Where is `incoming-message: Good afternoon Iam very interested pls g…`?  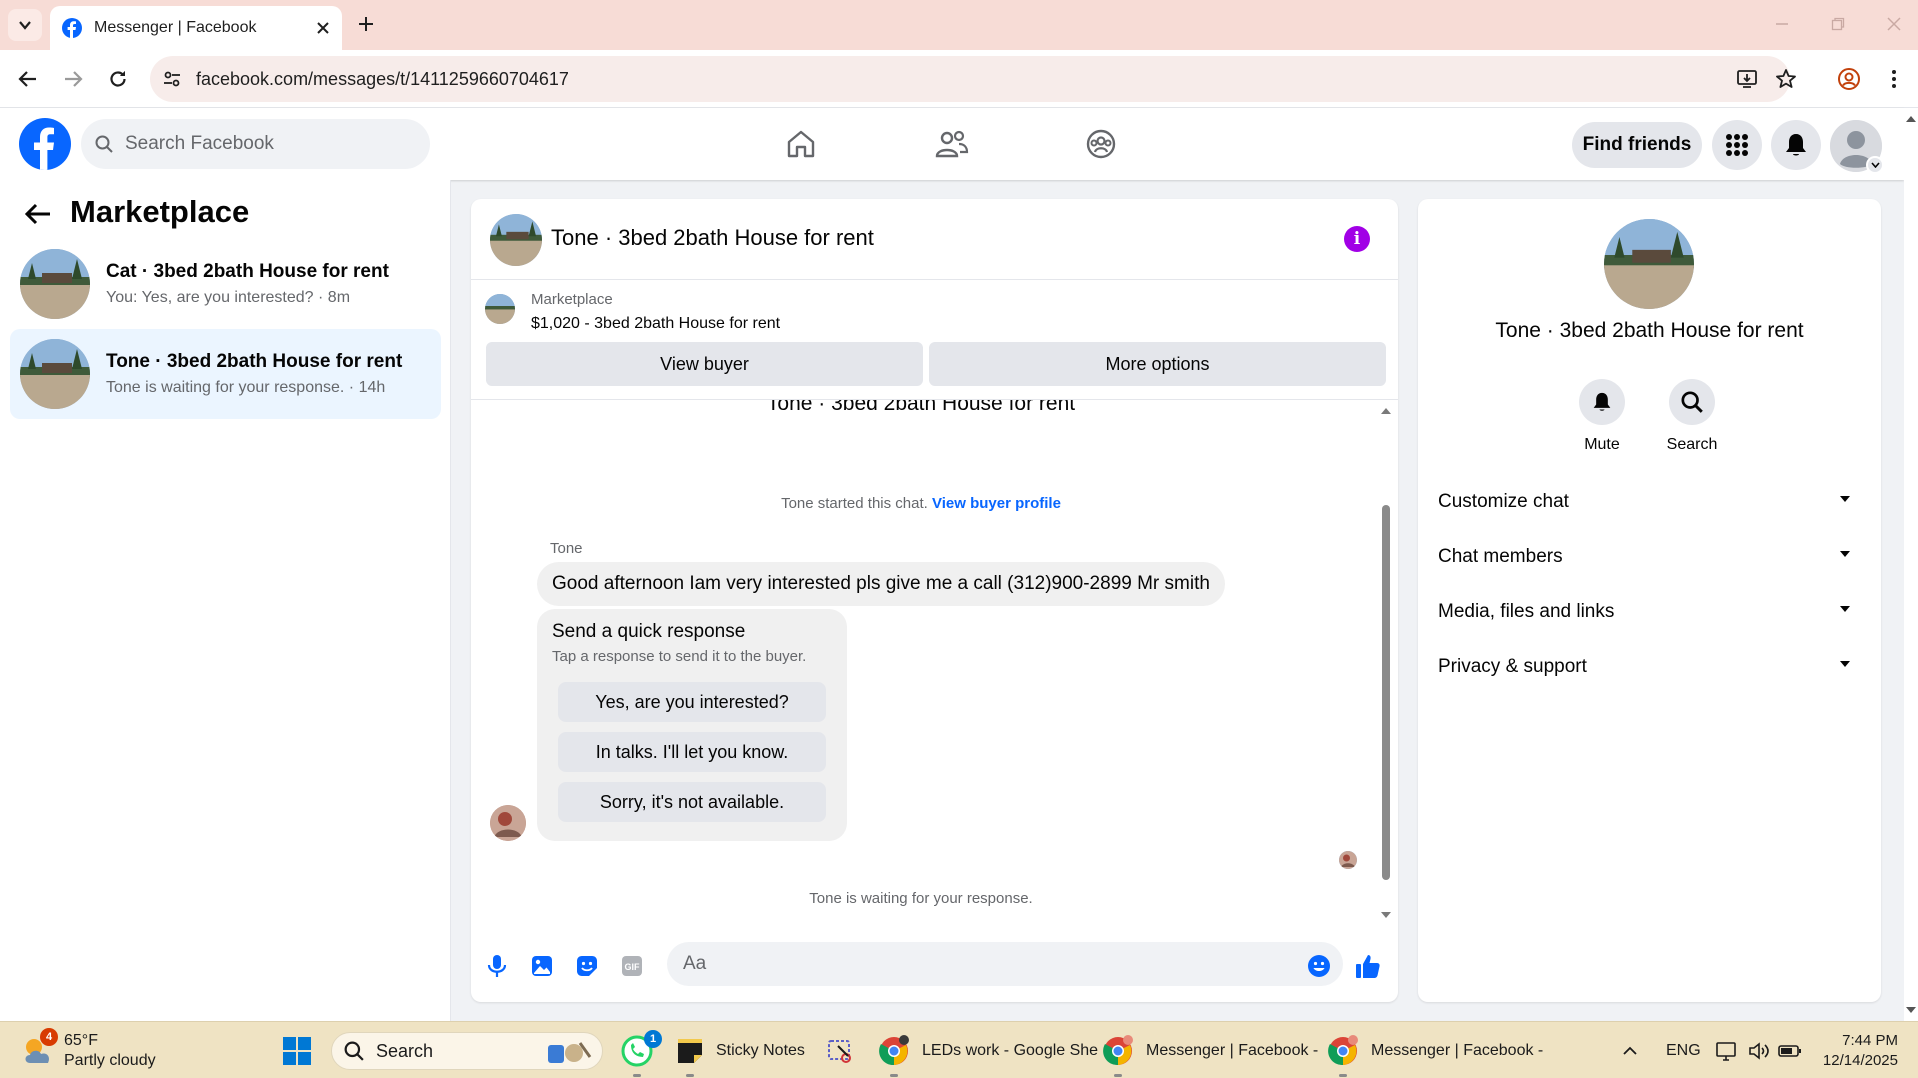 incoming-message: Good afternoon Iam very interested pls g… is located at coordinates (881, 584).